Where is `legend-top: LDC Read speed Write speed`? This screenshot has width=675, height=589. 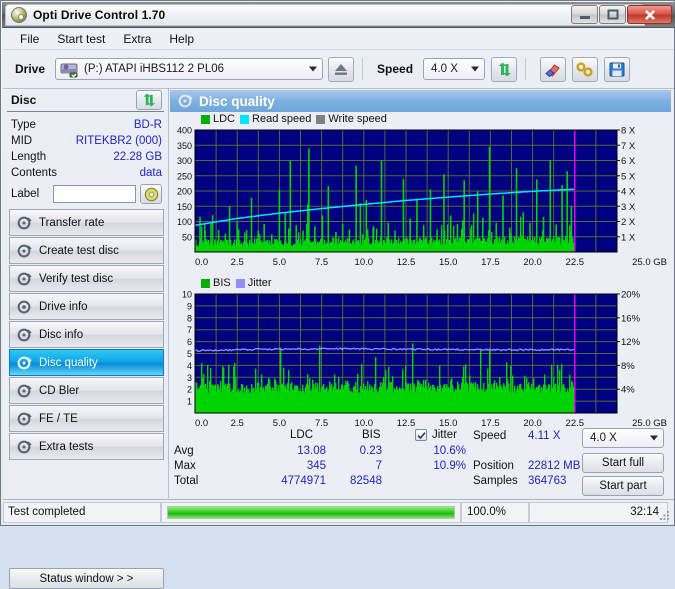 legend-top: LDC Read speed Write speed is located at coordinates (421, 119).